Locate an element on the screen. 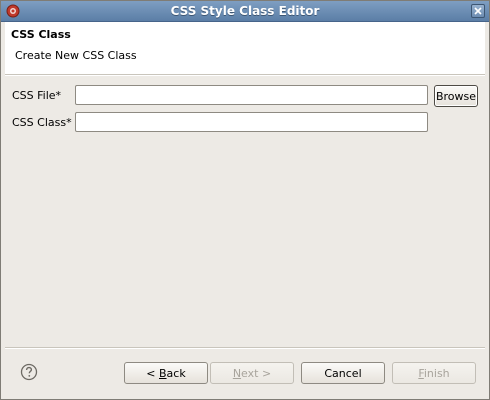 This screenshot has width=490, height=400. css-class-label: CSS Class* is located at coordinates (42, 122).